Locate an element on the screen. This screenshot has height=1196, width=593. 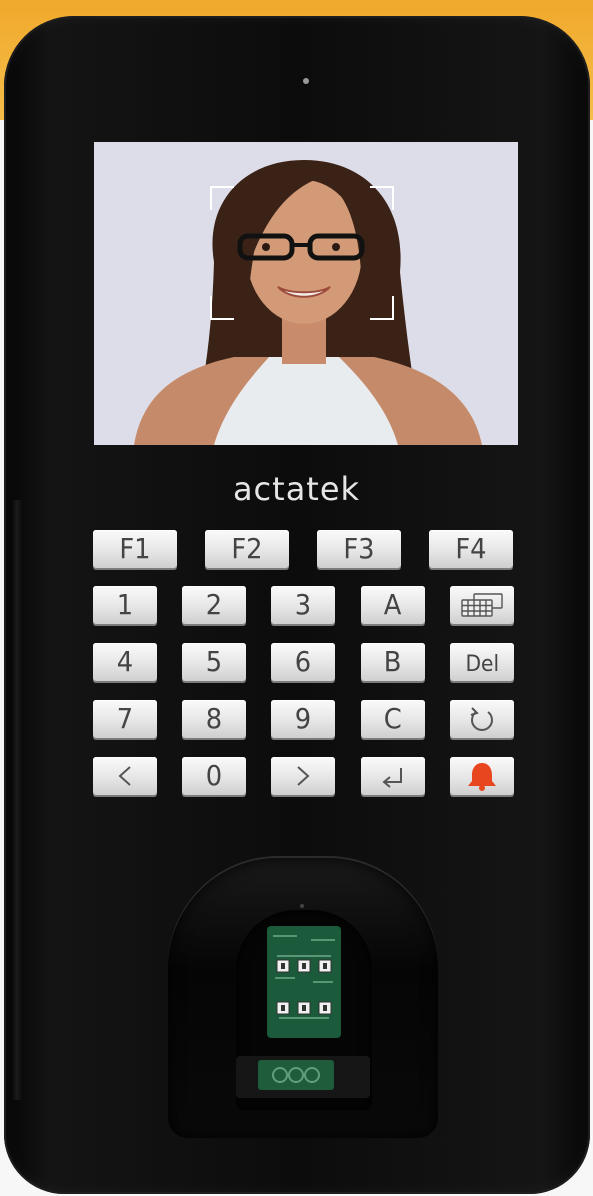
key-6: 6 is located at coordinates (303, 662).